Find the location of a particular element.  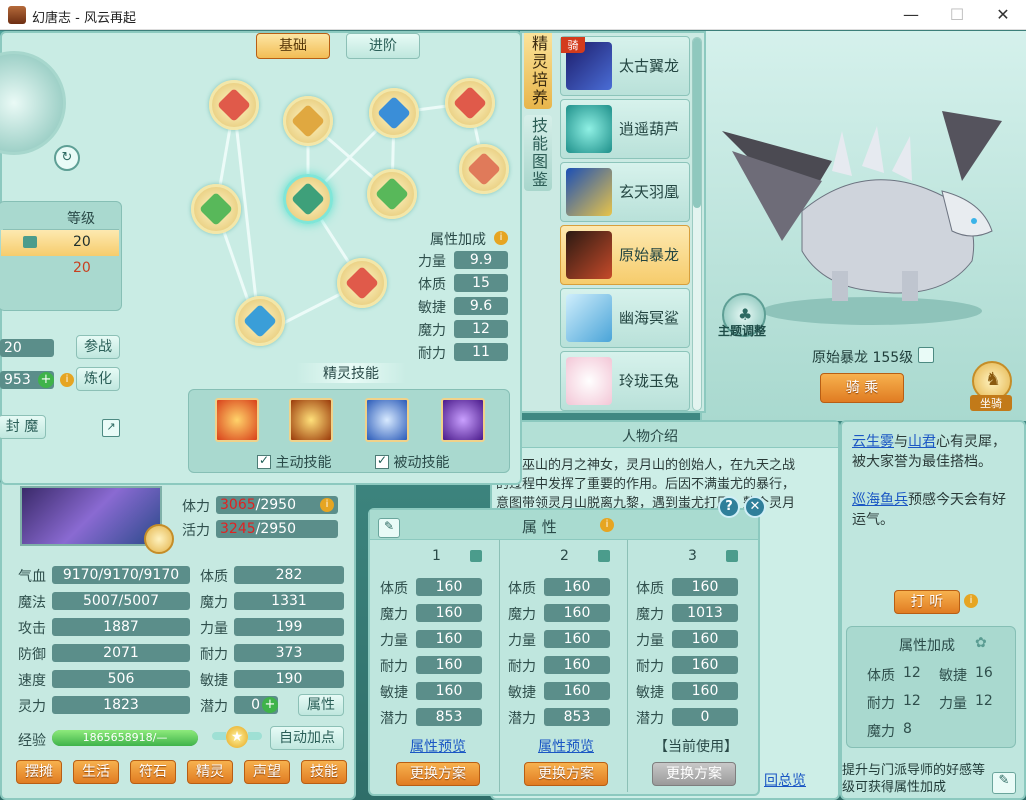

npc-link-xunhaiyubing: 巡海鱼兵 is located at coordinates (880, 500).